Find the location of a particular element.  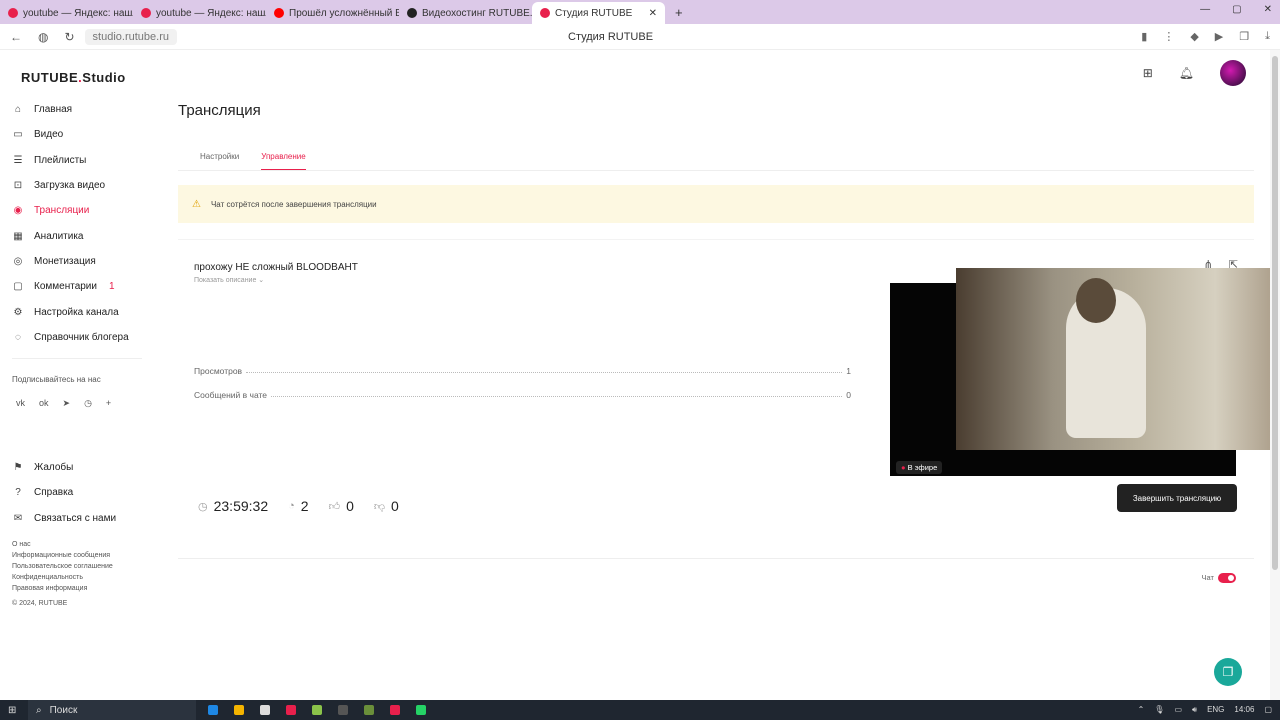

sidebar-item-video: ▭ Видео is located at coordinates (81, 134).